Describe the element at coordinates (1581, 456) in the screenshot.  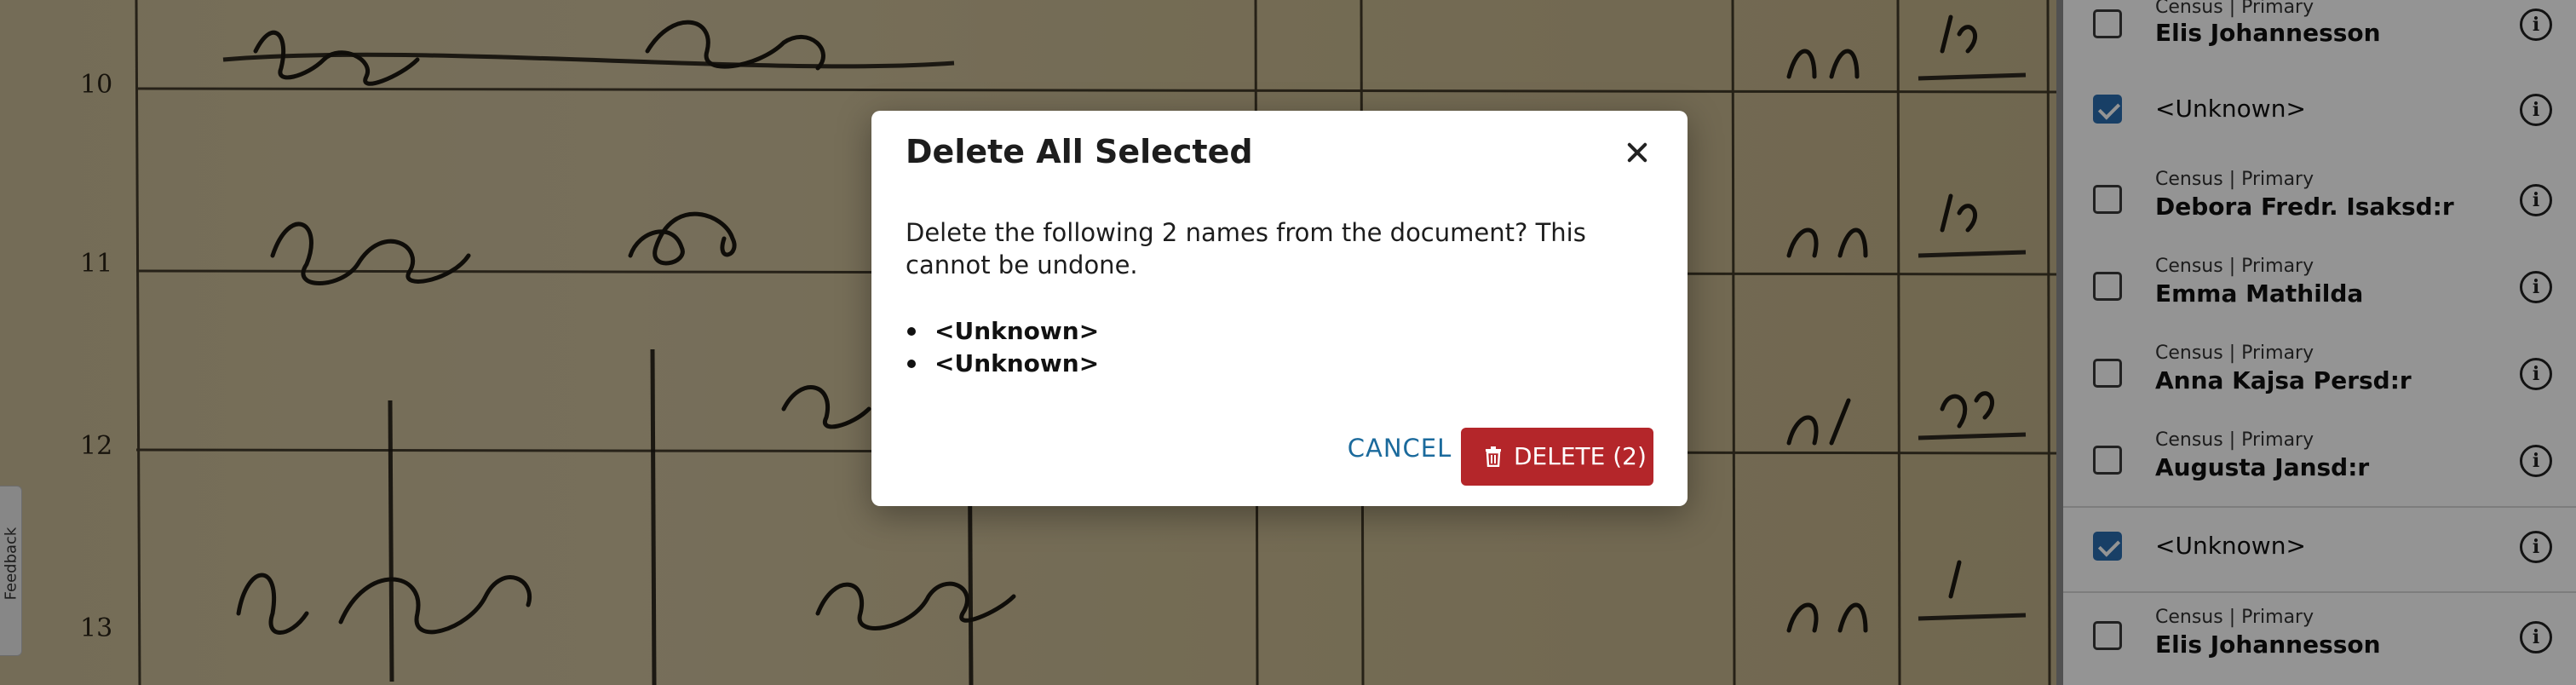
I see `delete-button-label: DELETE (2)` at that location.